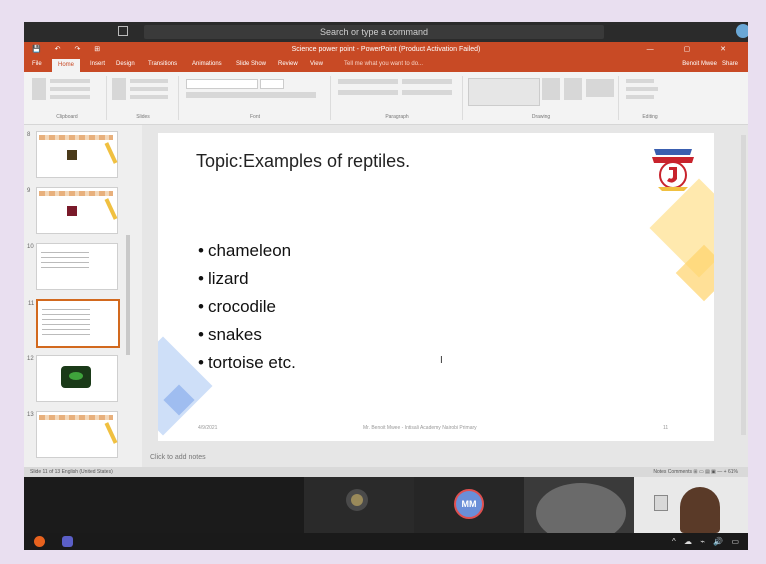  Describe the element at coordinates (123, 31) in the screenshot. I see `app-grid-icon` at that location.